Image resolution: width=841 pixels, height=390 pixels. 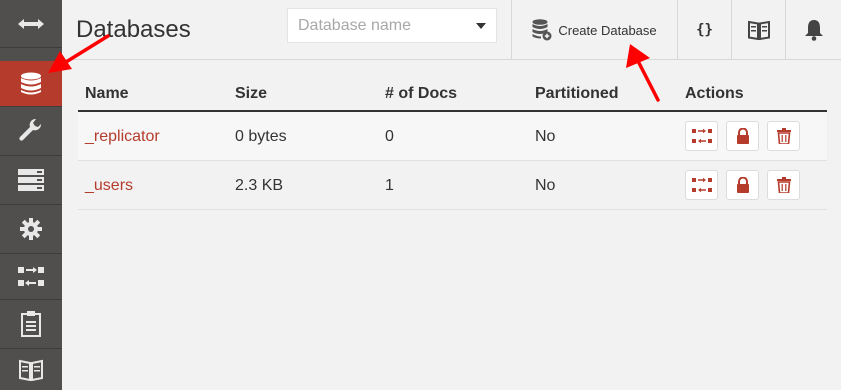 I want to click on database-icon, so click(x=31, y=83).